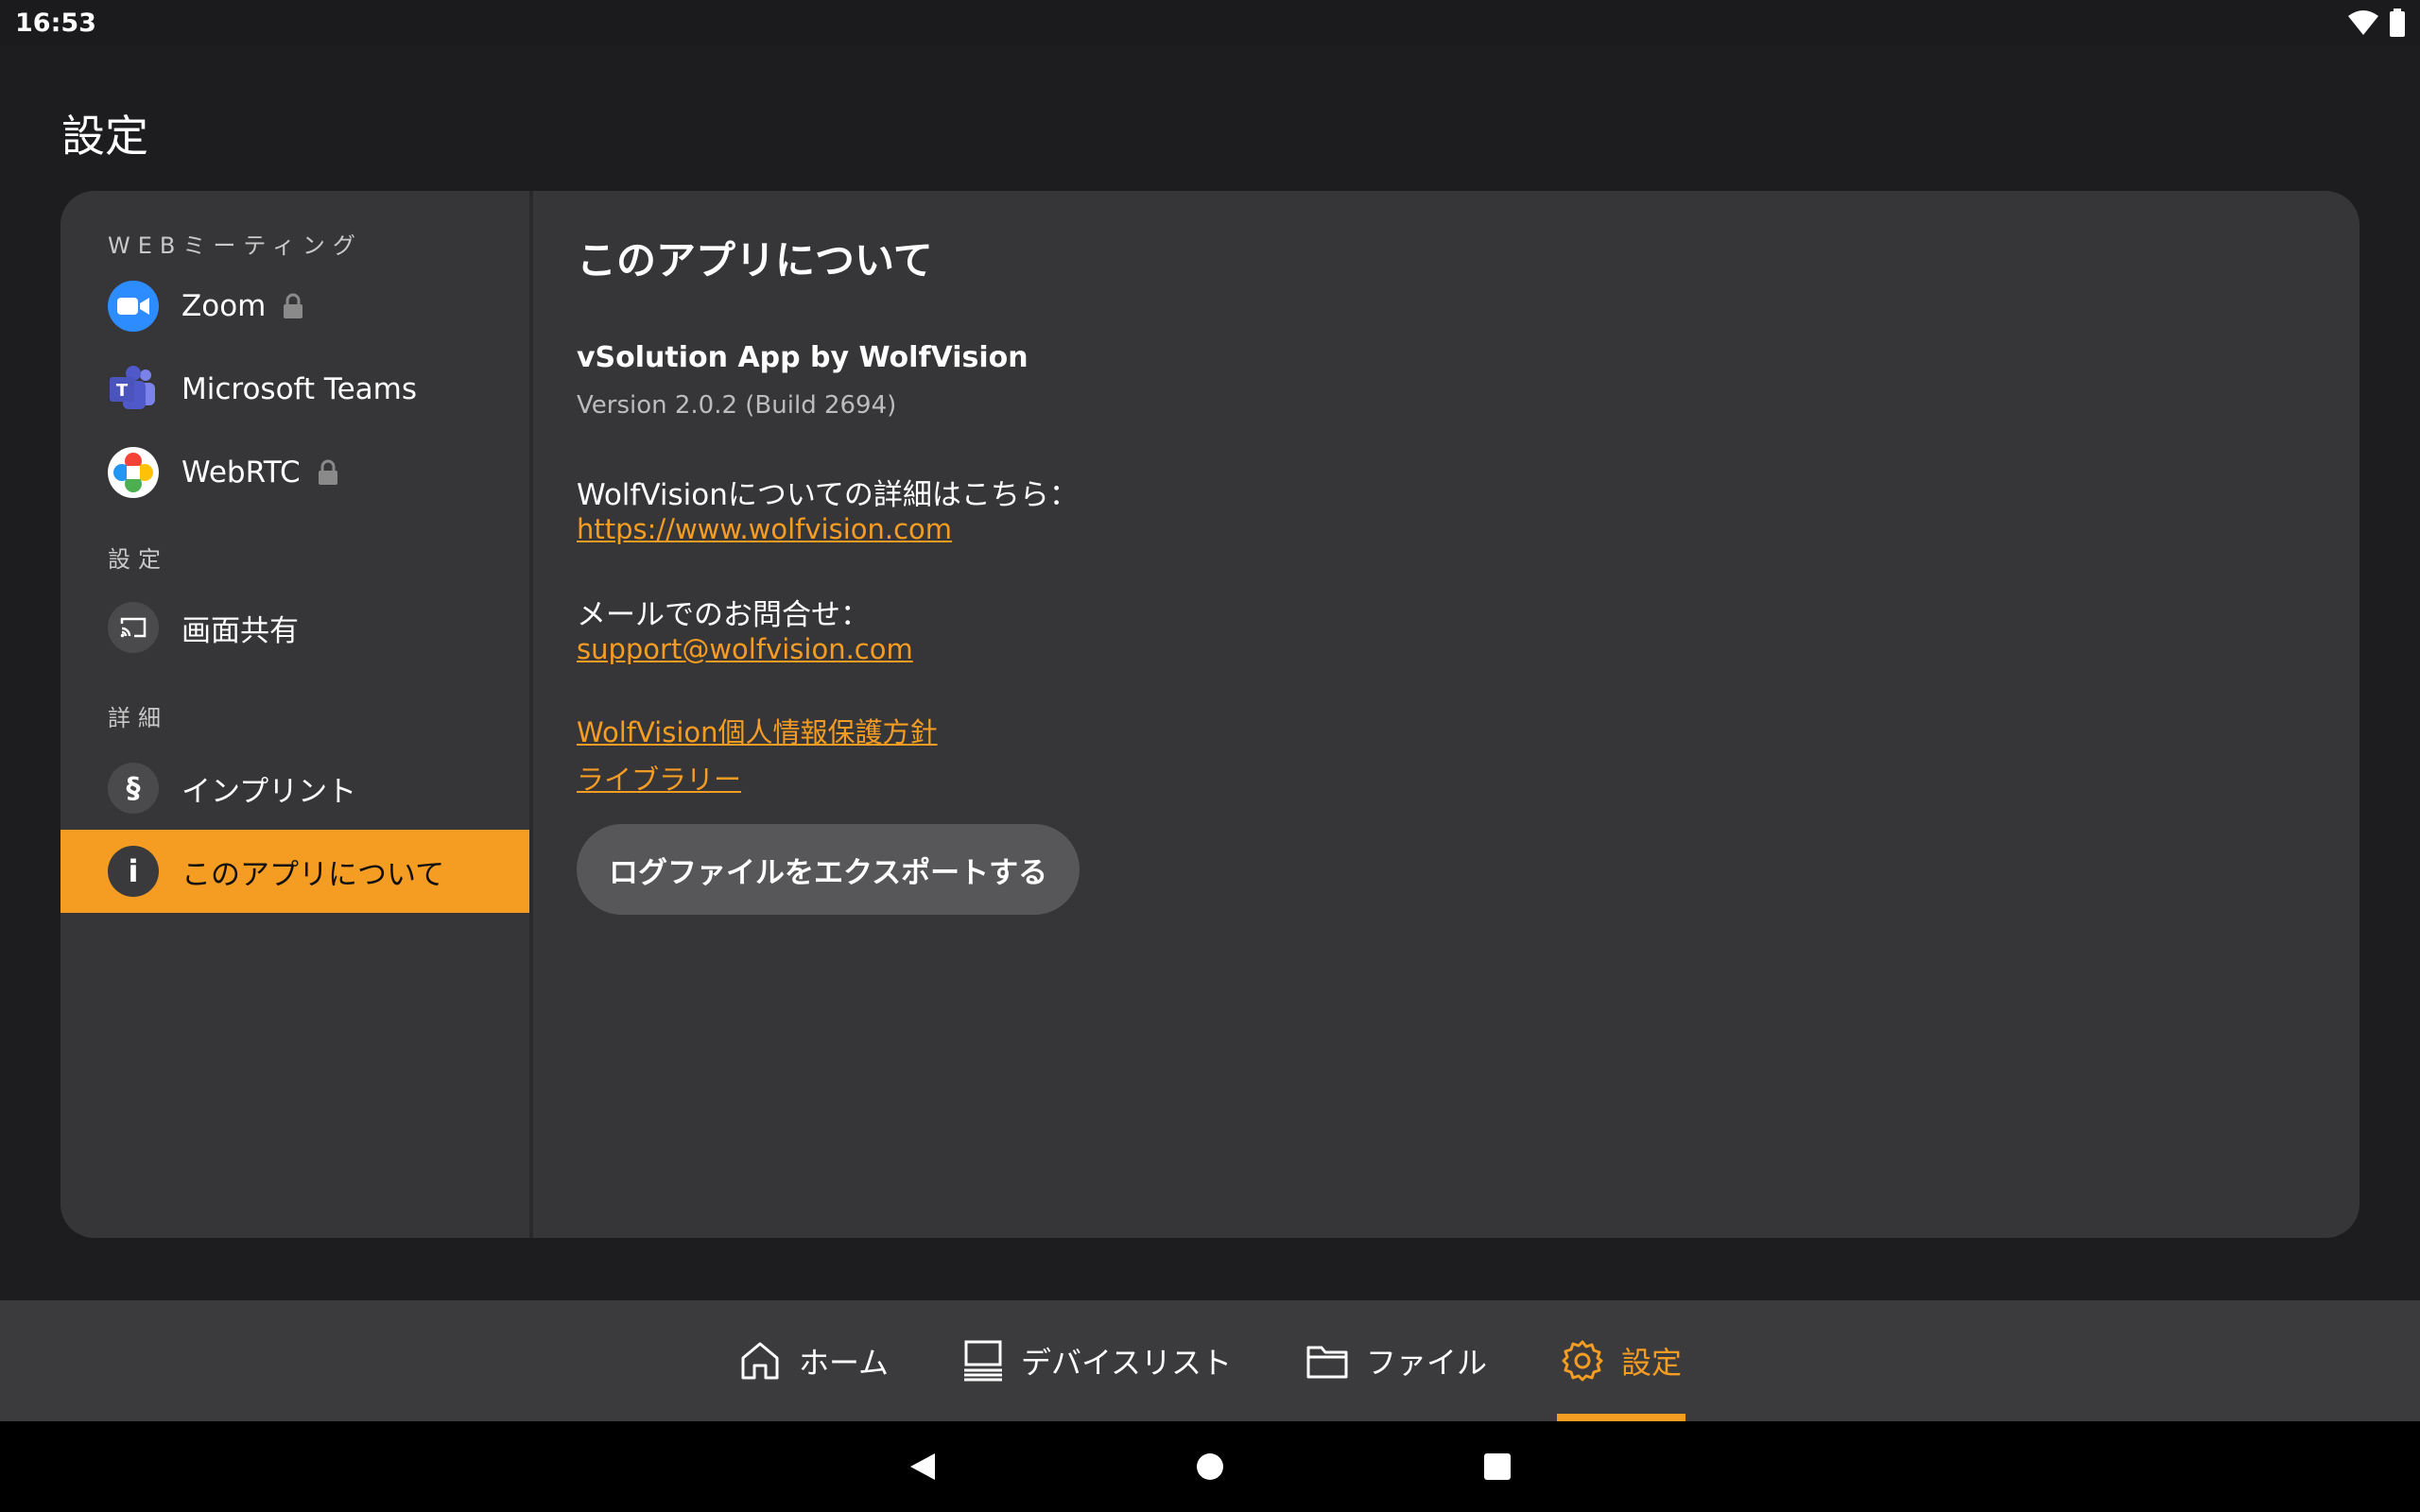 The width and height of the screenshot is (2420, 1512). I want to click on home-circle-icon, so click(1210, 1467).